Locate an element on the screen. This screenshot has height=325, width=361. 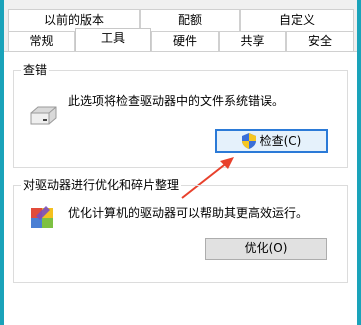
shield-icon is located at coordinates (248, 141).